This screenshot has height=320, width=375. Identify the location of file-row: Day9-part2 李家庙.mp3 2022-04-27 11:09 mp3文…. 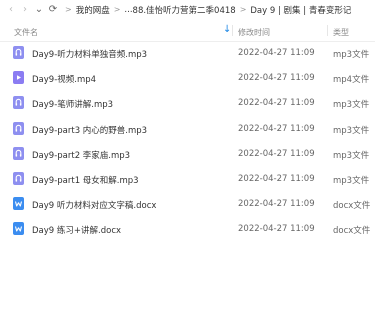
(187, 154).